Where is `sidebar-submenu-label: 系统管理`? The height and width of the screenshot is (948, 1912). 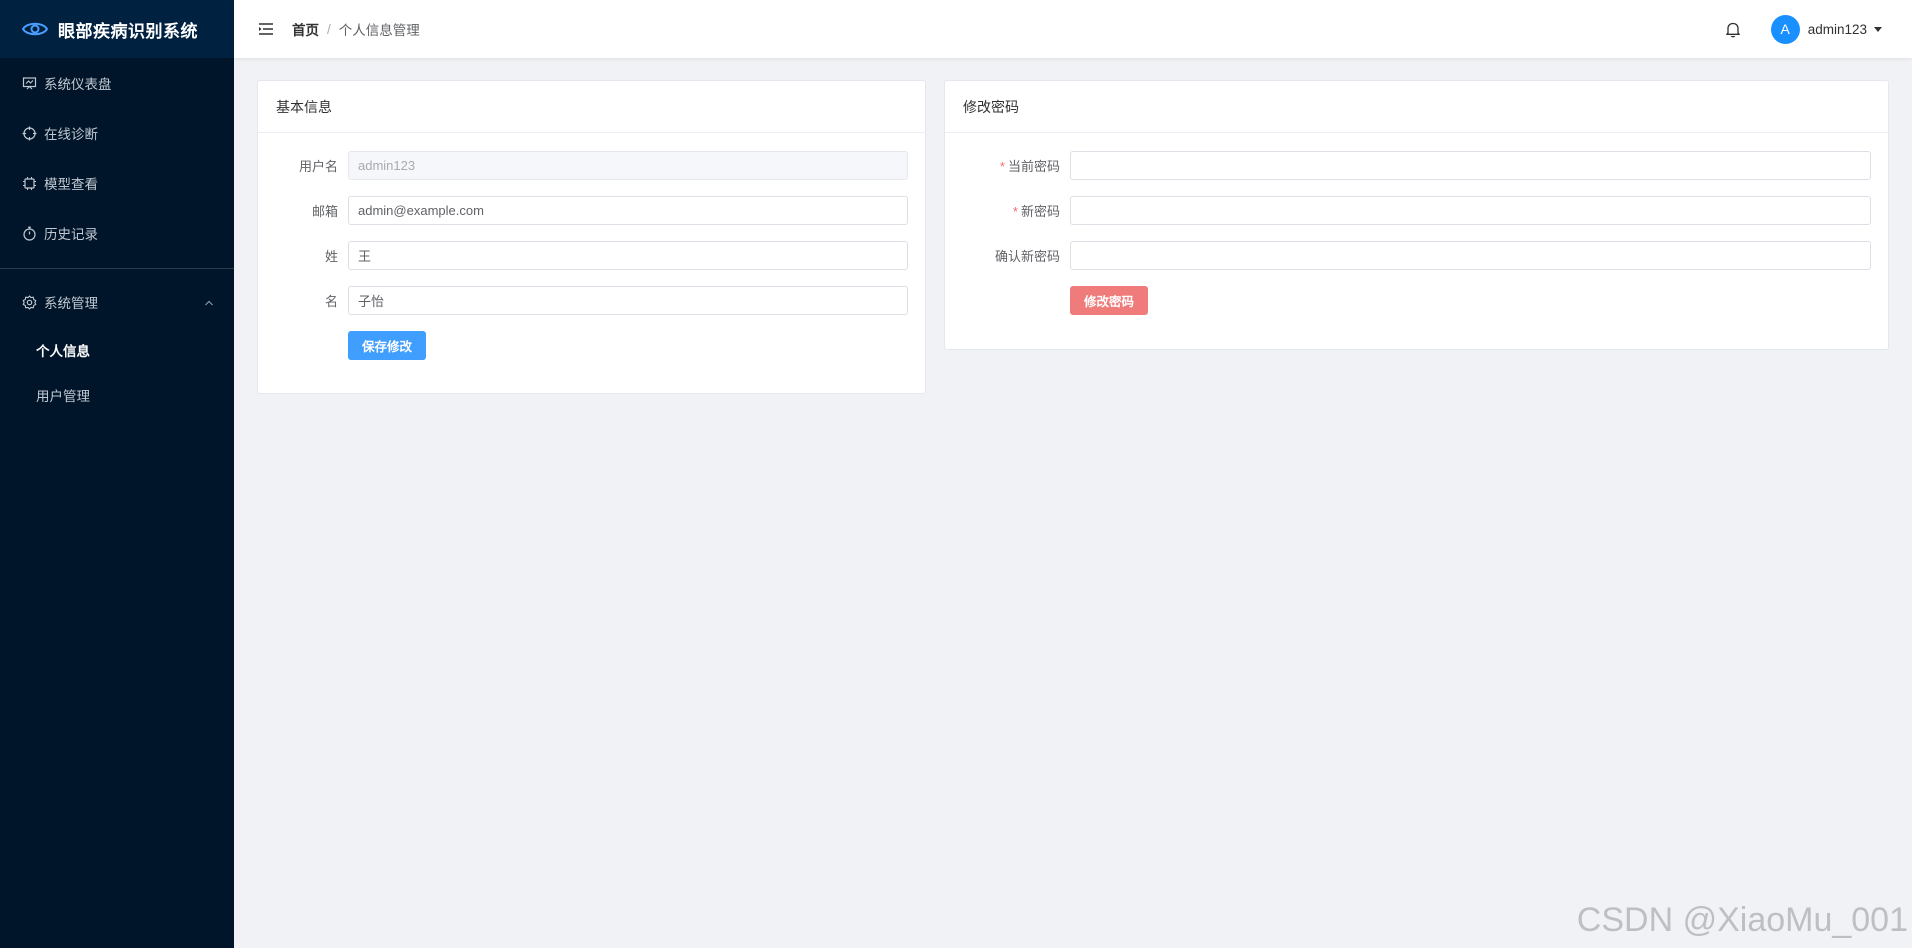
sidebar-submenu-label: 系统管理 is located at coordinates (71, 303).